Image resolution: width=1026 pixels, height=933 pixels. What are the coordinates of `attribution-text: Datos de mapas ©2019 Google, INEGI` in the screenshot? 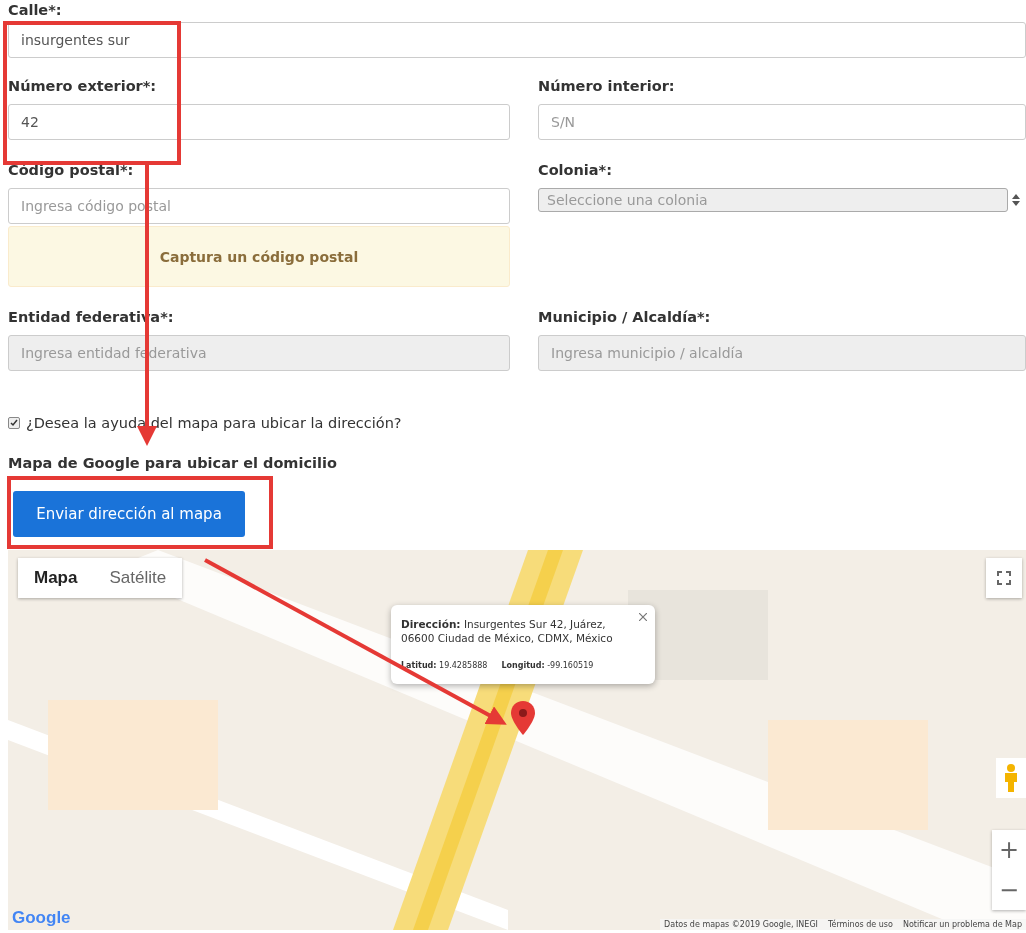 It's located at (741, 924).